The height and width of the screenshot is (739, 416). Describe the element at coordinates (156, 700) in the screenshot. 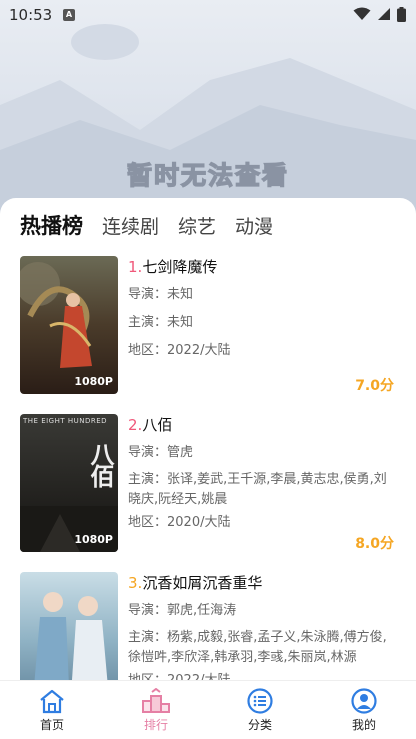

I see `ranking-icon` at that location.